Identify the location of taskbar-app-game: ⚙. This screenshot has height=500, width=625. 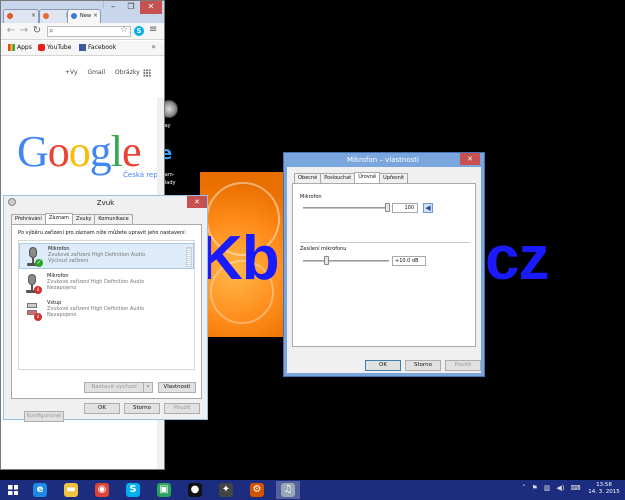
(257, 490).